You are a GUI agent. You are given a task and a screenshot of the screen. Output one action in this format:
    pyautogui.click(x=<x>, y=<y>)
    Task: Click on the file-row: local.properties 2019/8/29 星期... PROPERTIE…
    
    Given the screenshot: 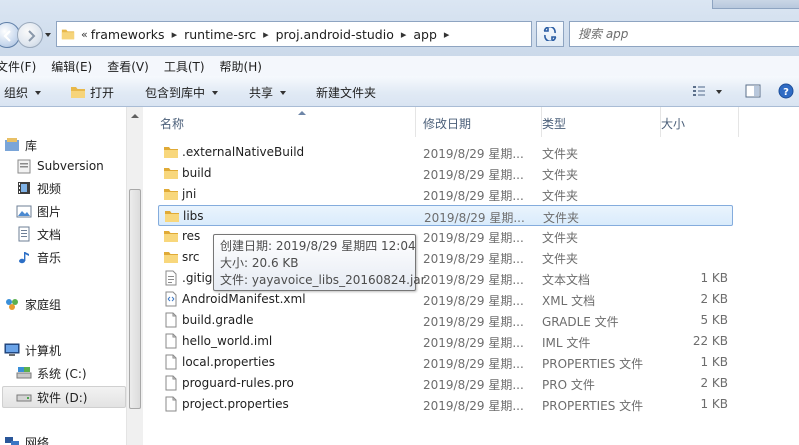 What is the action you would take?
    pyautogui.click(x=445, y=362)
    